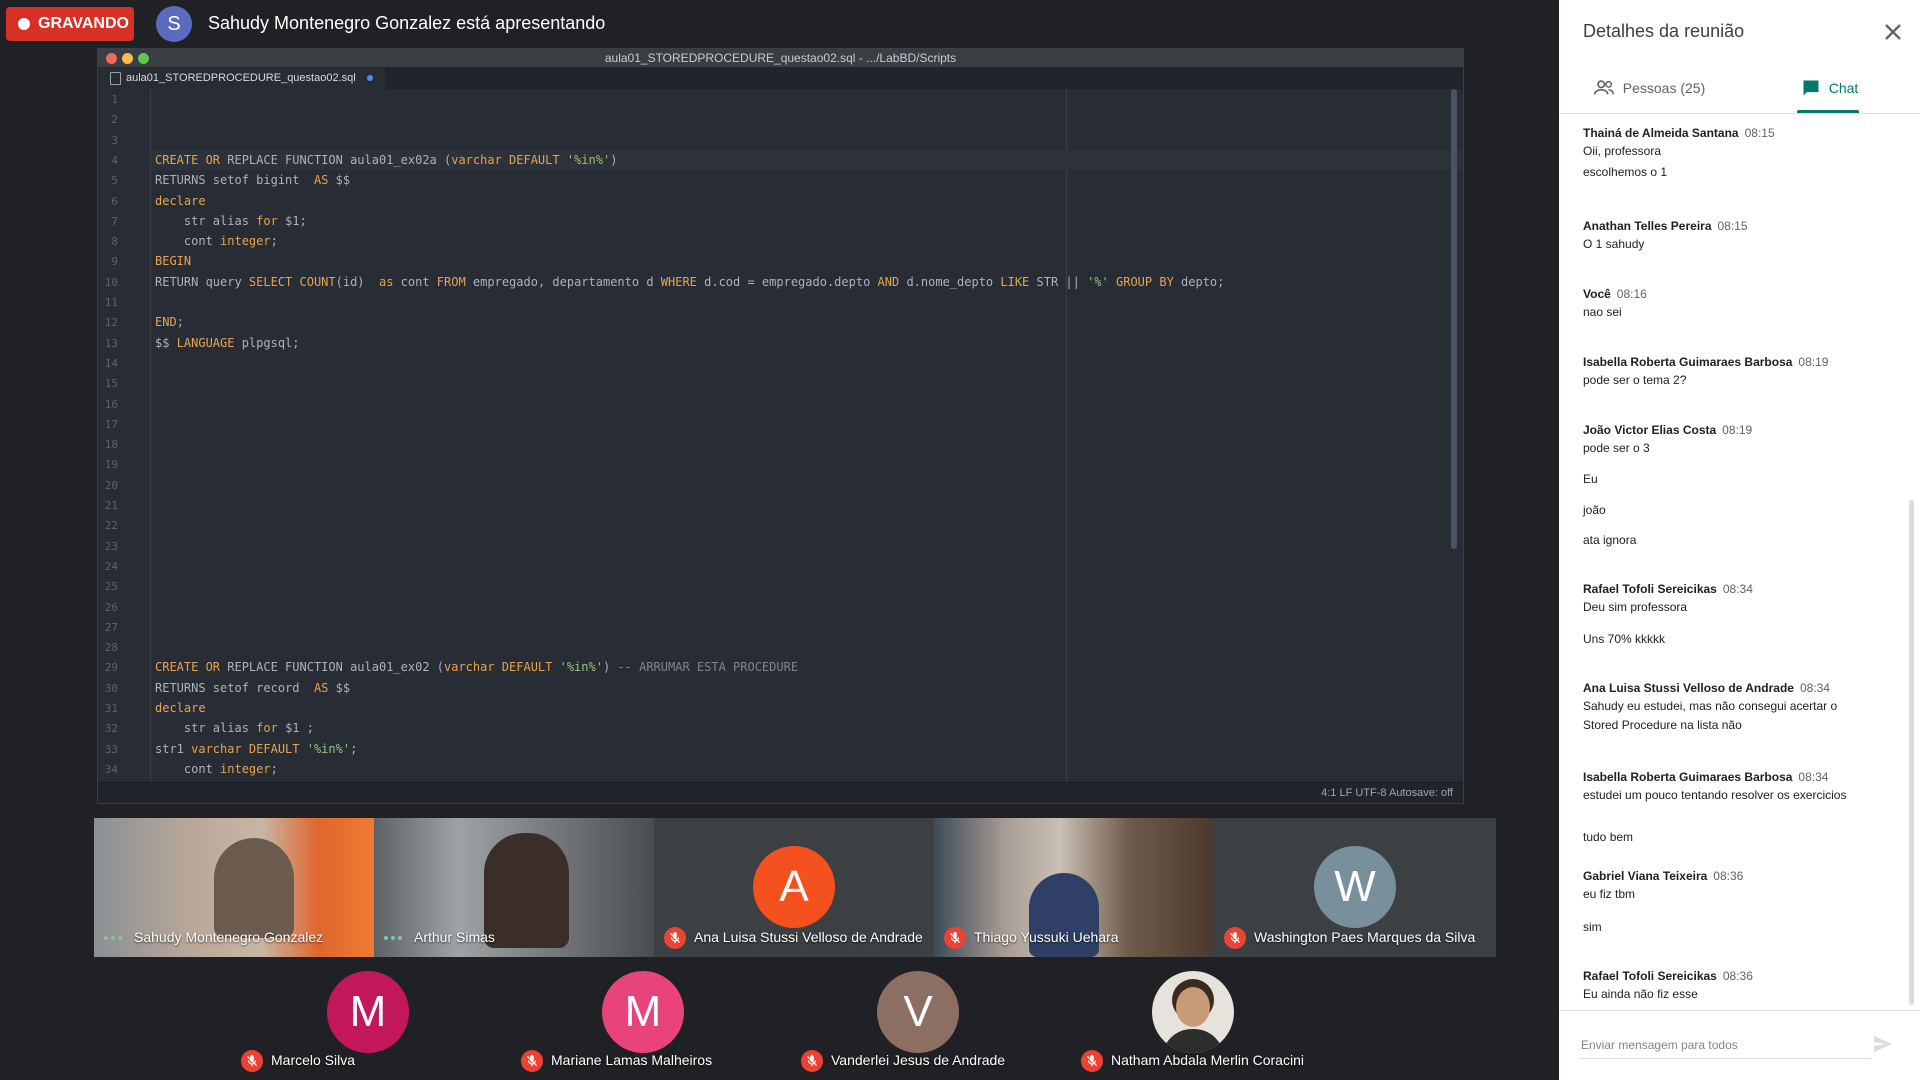  I want to click on participant-avatar: V, so click(918, 1012).